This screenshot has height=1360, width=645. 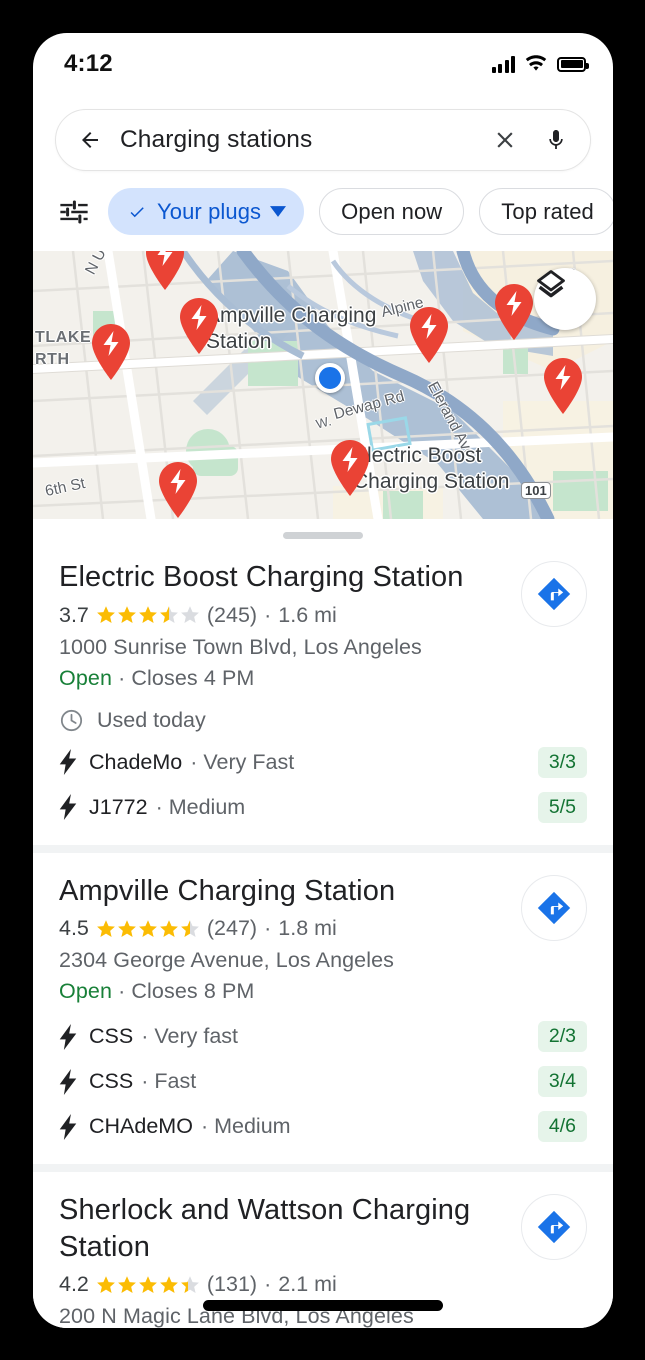 I want to click on plug-name: CSS, so click(x=111, y=1036).